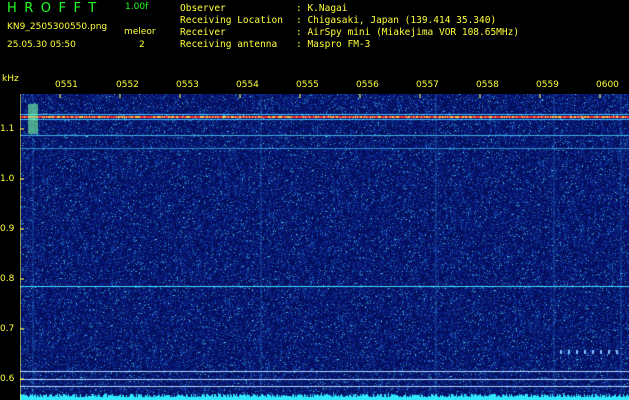  What do you see at coordinates (7, 279) in the screenshot?
I see `y-tick-label: 0.8` at bounding box center [7, 279].